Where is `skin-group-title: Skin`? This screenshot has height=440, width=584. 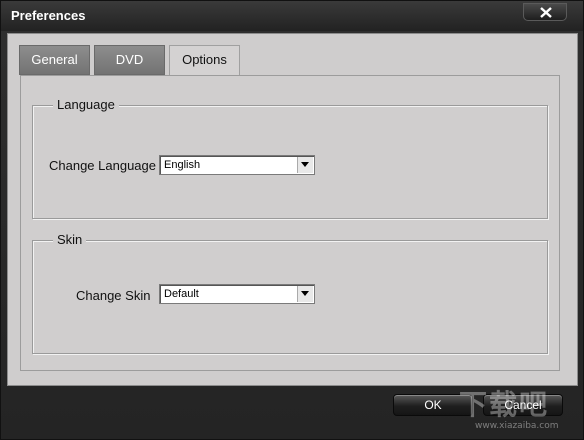
skin-group-title: Skin is located at coordinates (70, 239).